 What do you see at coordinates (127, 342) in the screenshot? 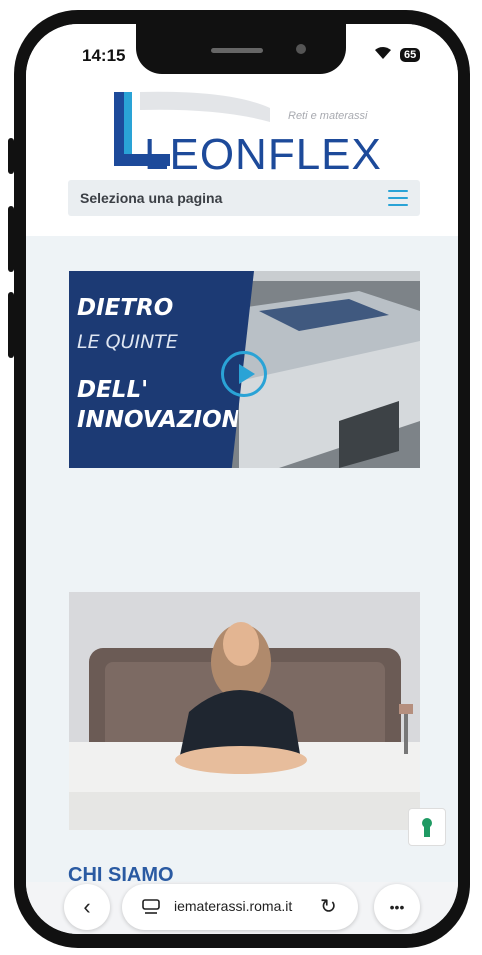
I see `video-title-line2: LE QUINTE` at bounding box center [127, 342].